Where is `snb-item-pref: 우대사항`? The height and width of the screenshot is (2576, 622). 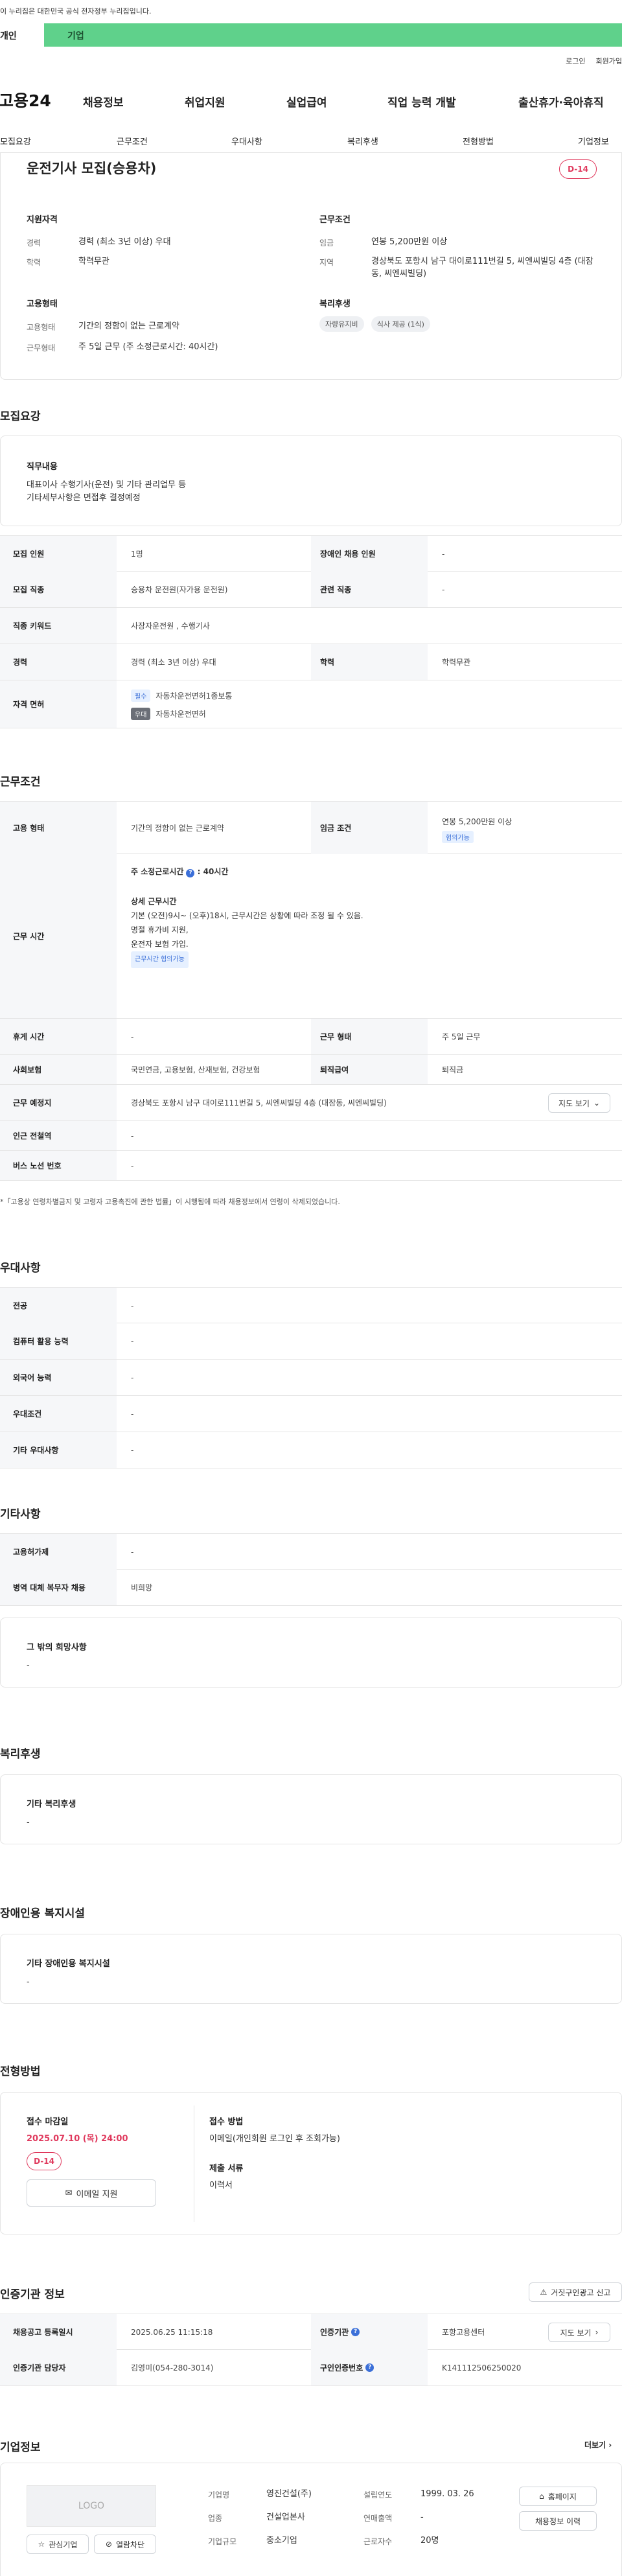 snb-item-pref: 우대사항 is located at coordinates (246, 141).